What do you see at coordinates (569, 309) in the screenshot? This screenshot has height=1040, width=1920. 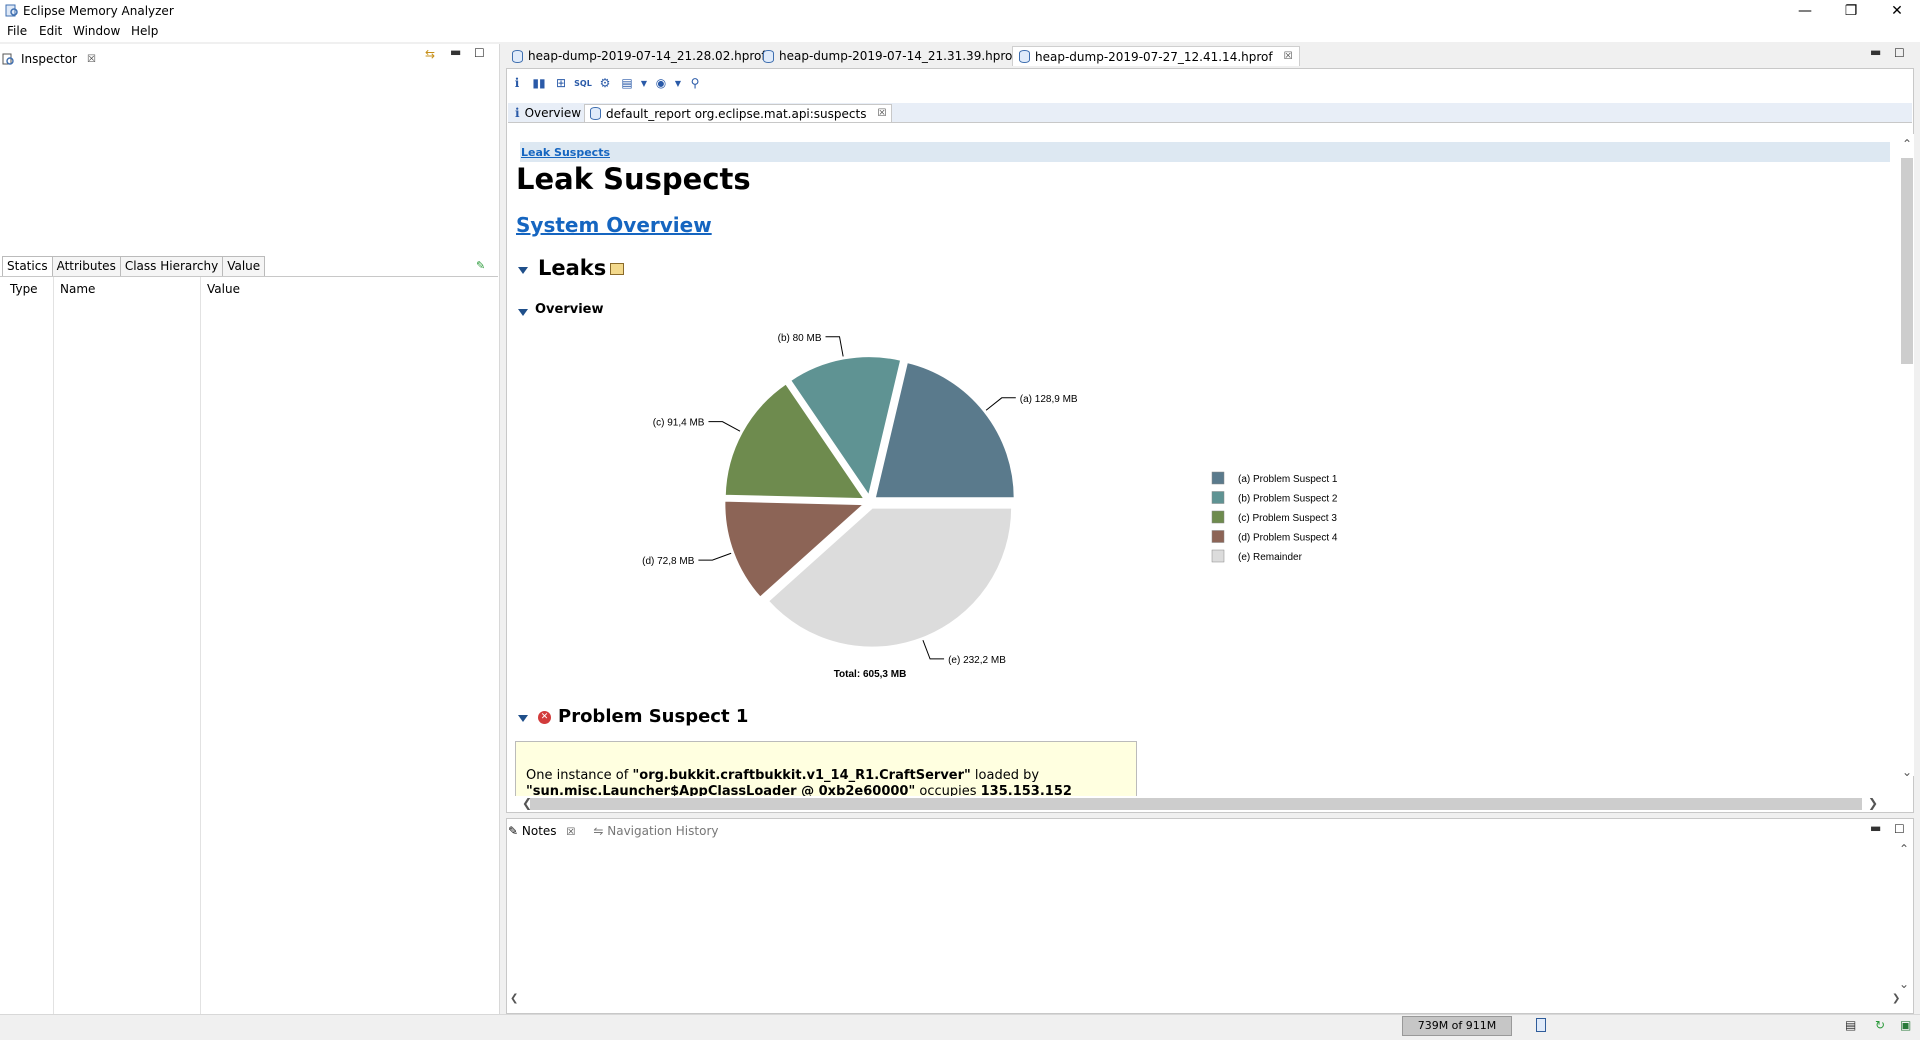 I see `overview-heading: Overview` at bounding box center [569, 309].